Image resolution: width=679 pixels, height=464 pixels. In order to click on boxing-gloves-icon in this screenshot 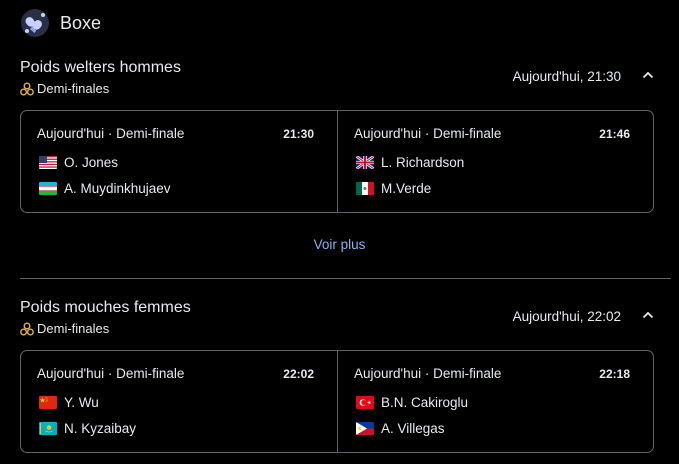, I will do `click(35, 23)`.